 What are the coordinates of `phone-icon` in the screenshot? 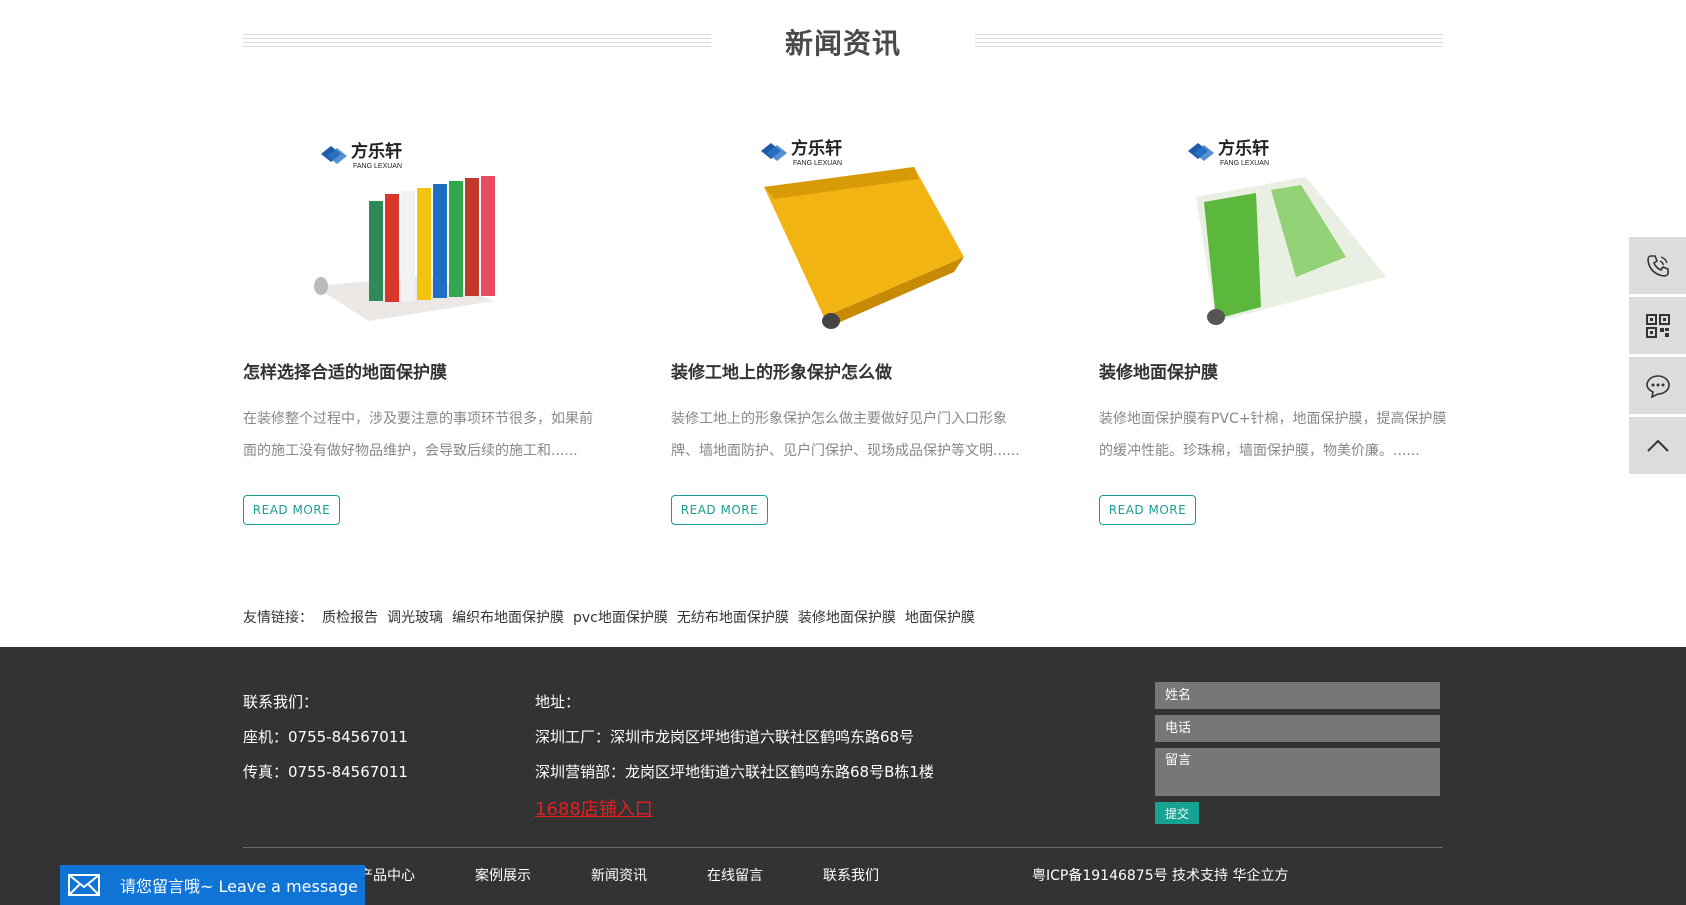 It's located at (1657, 265).